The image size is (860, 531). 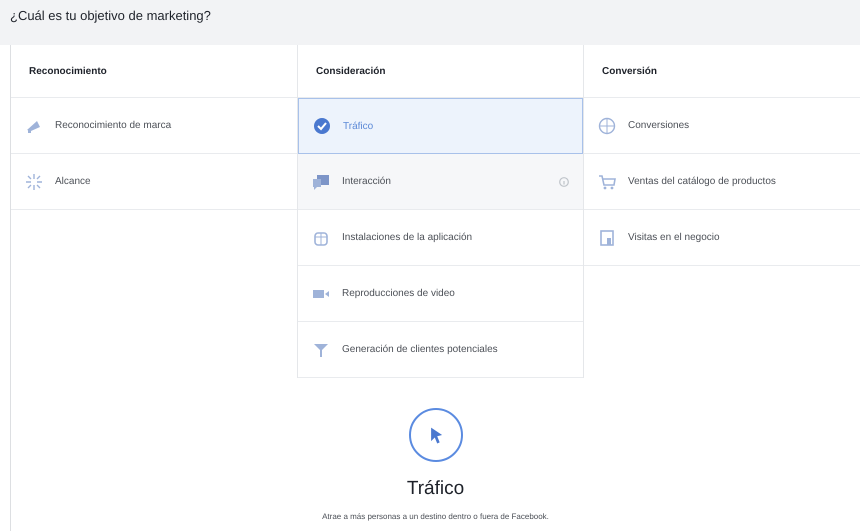 I want to click on objective-title: Tráfico, so click(x=435, y=489).